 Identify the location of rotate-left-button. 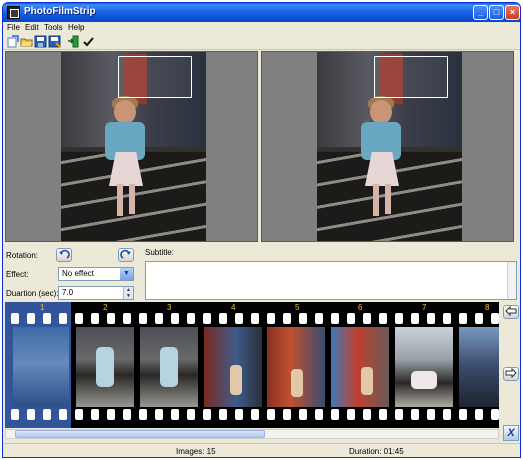
(64, 255).